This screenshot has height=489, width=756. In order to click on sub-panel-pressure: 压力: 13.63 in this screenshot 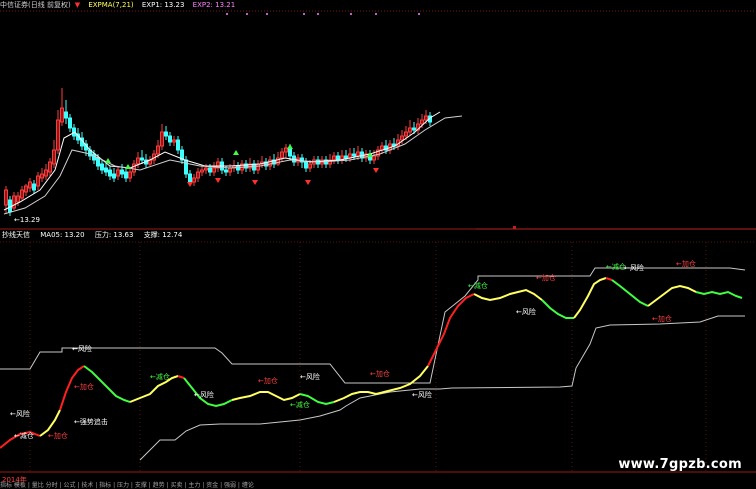, I will do `click(114, 235)`.